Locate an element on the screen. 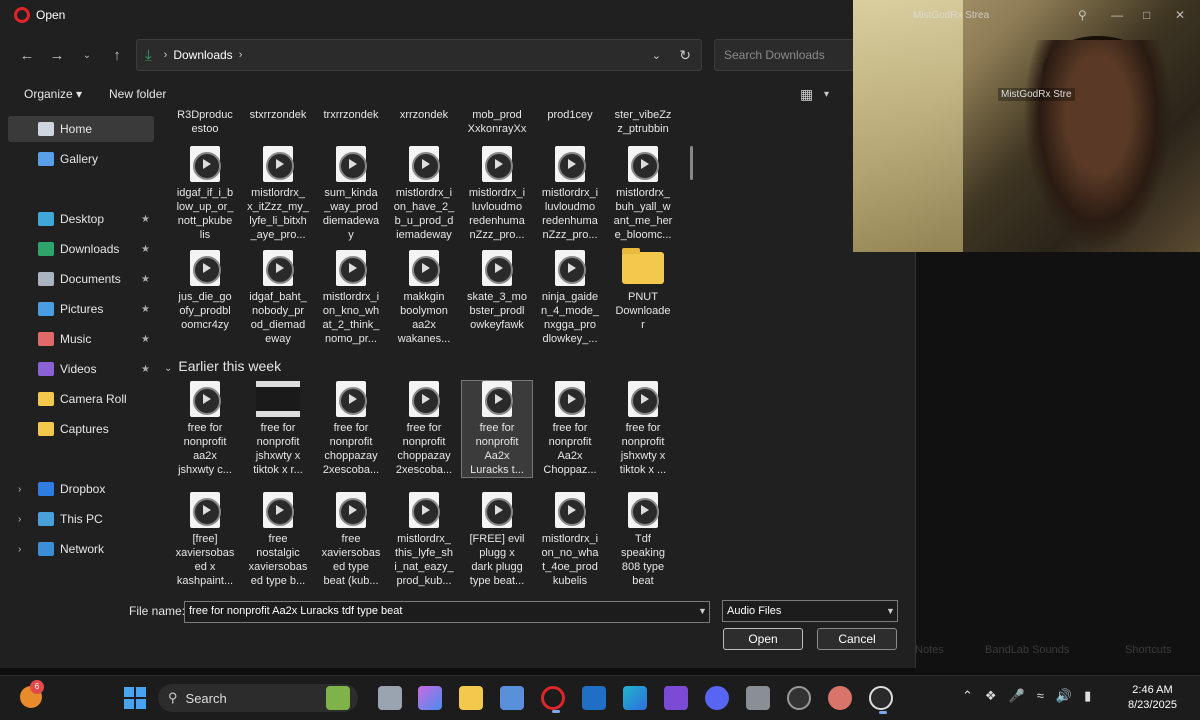  view-options-icon: ▦ is located at coordinates (806, 94).